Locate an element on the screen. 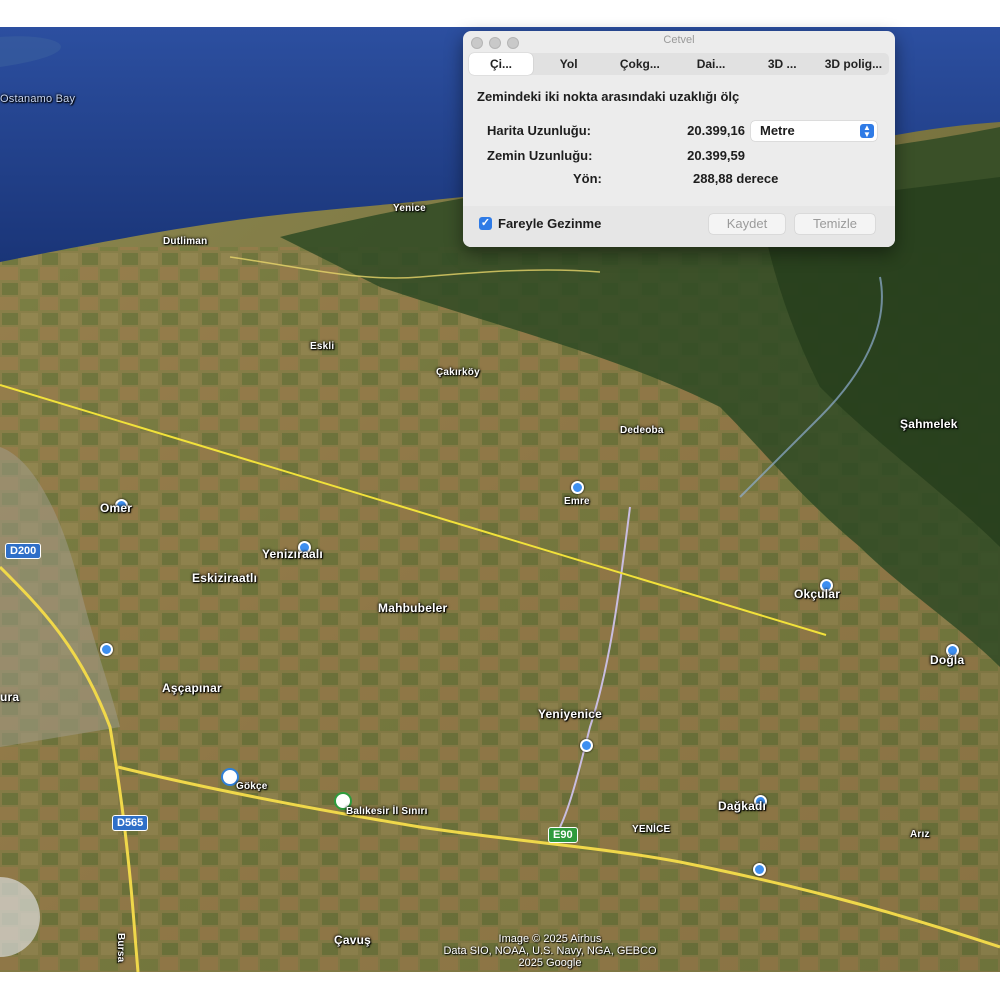 This screenshot has height=1000, width=1000. place-dedeoba: Dedeoba is located at coordinates (642, 430).